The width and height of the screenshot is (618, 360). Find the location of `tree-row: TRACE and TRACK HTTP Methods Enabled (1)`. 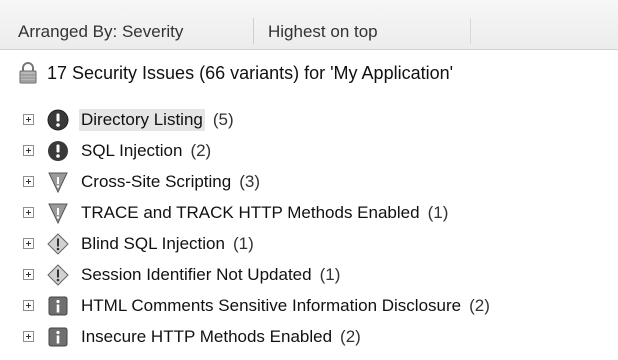

tree-row: TRACE and TRACK HTTP Methods Enabled (1) is located at coordinates (309, 212).